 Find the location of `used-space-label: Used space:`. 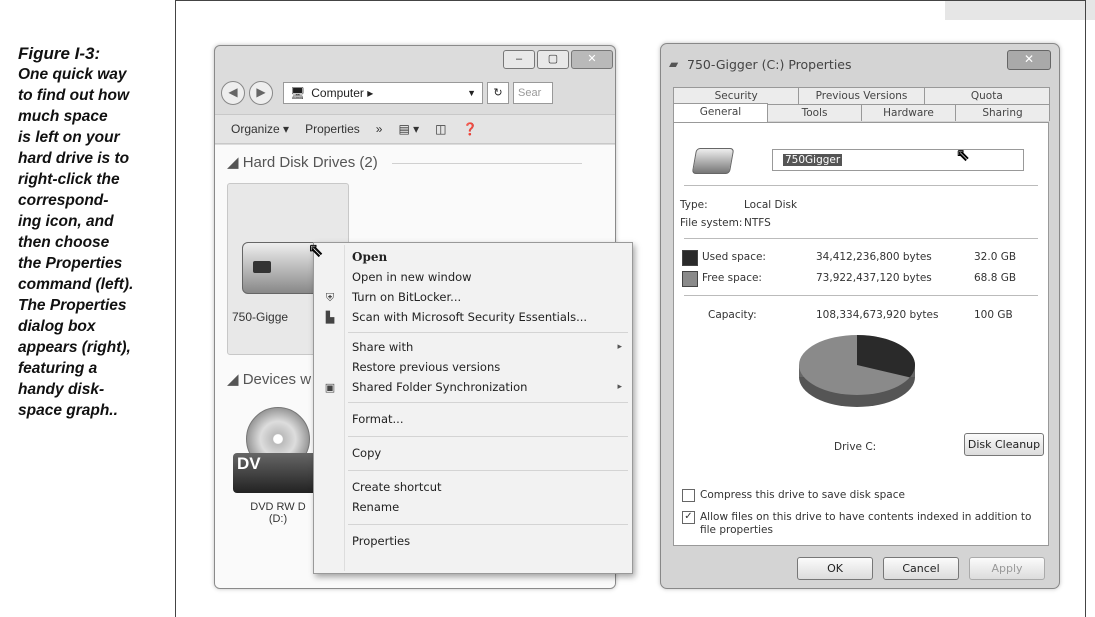

used-space-label: Used space: is located at coordinates (734, 257).